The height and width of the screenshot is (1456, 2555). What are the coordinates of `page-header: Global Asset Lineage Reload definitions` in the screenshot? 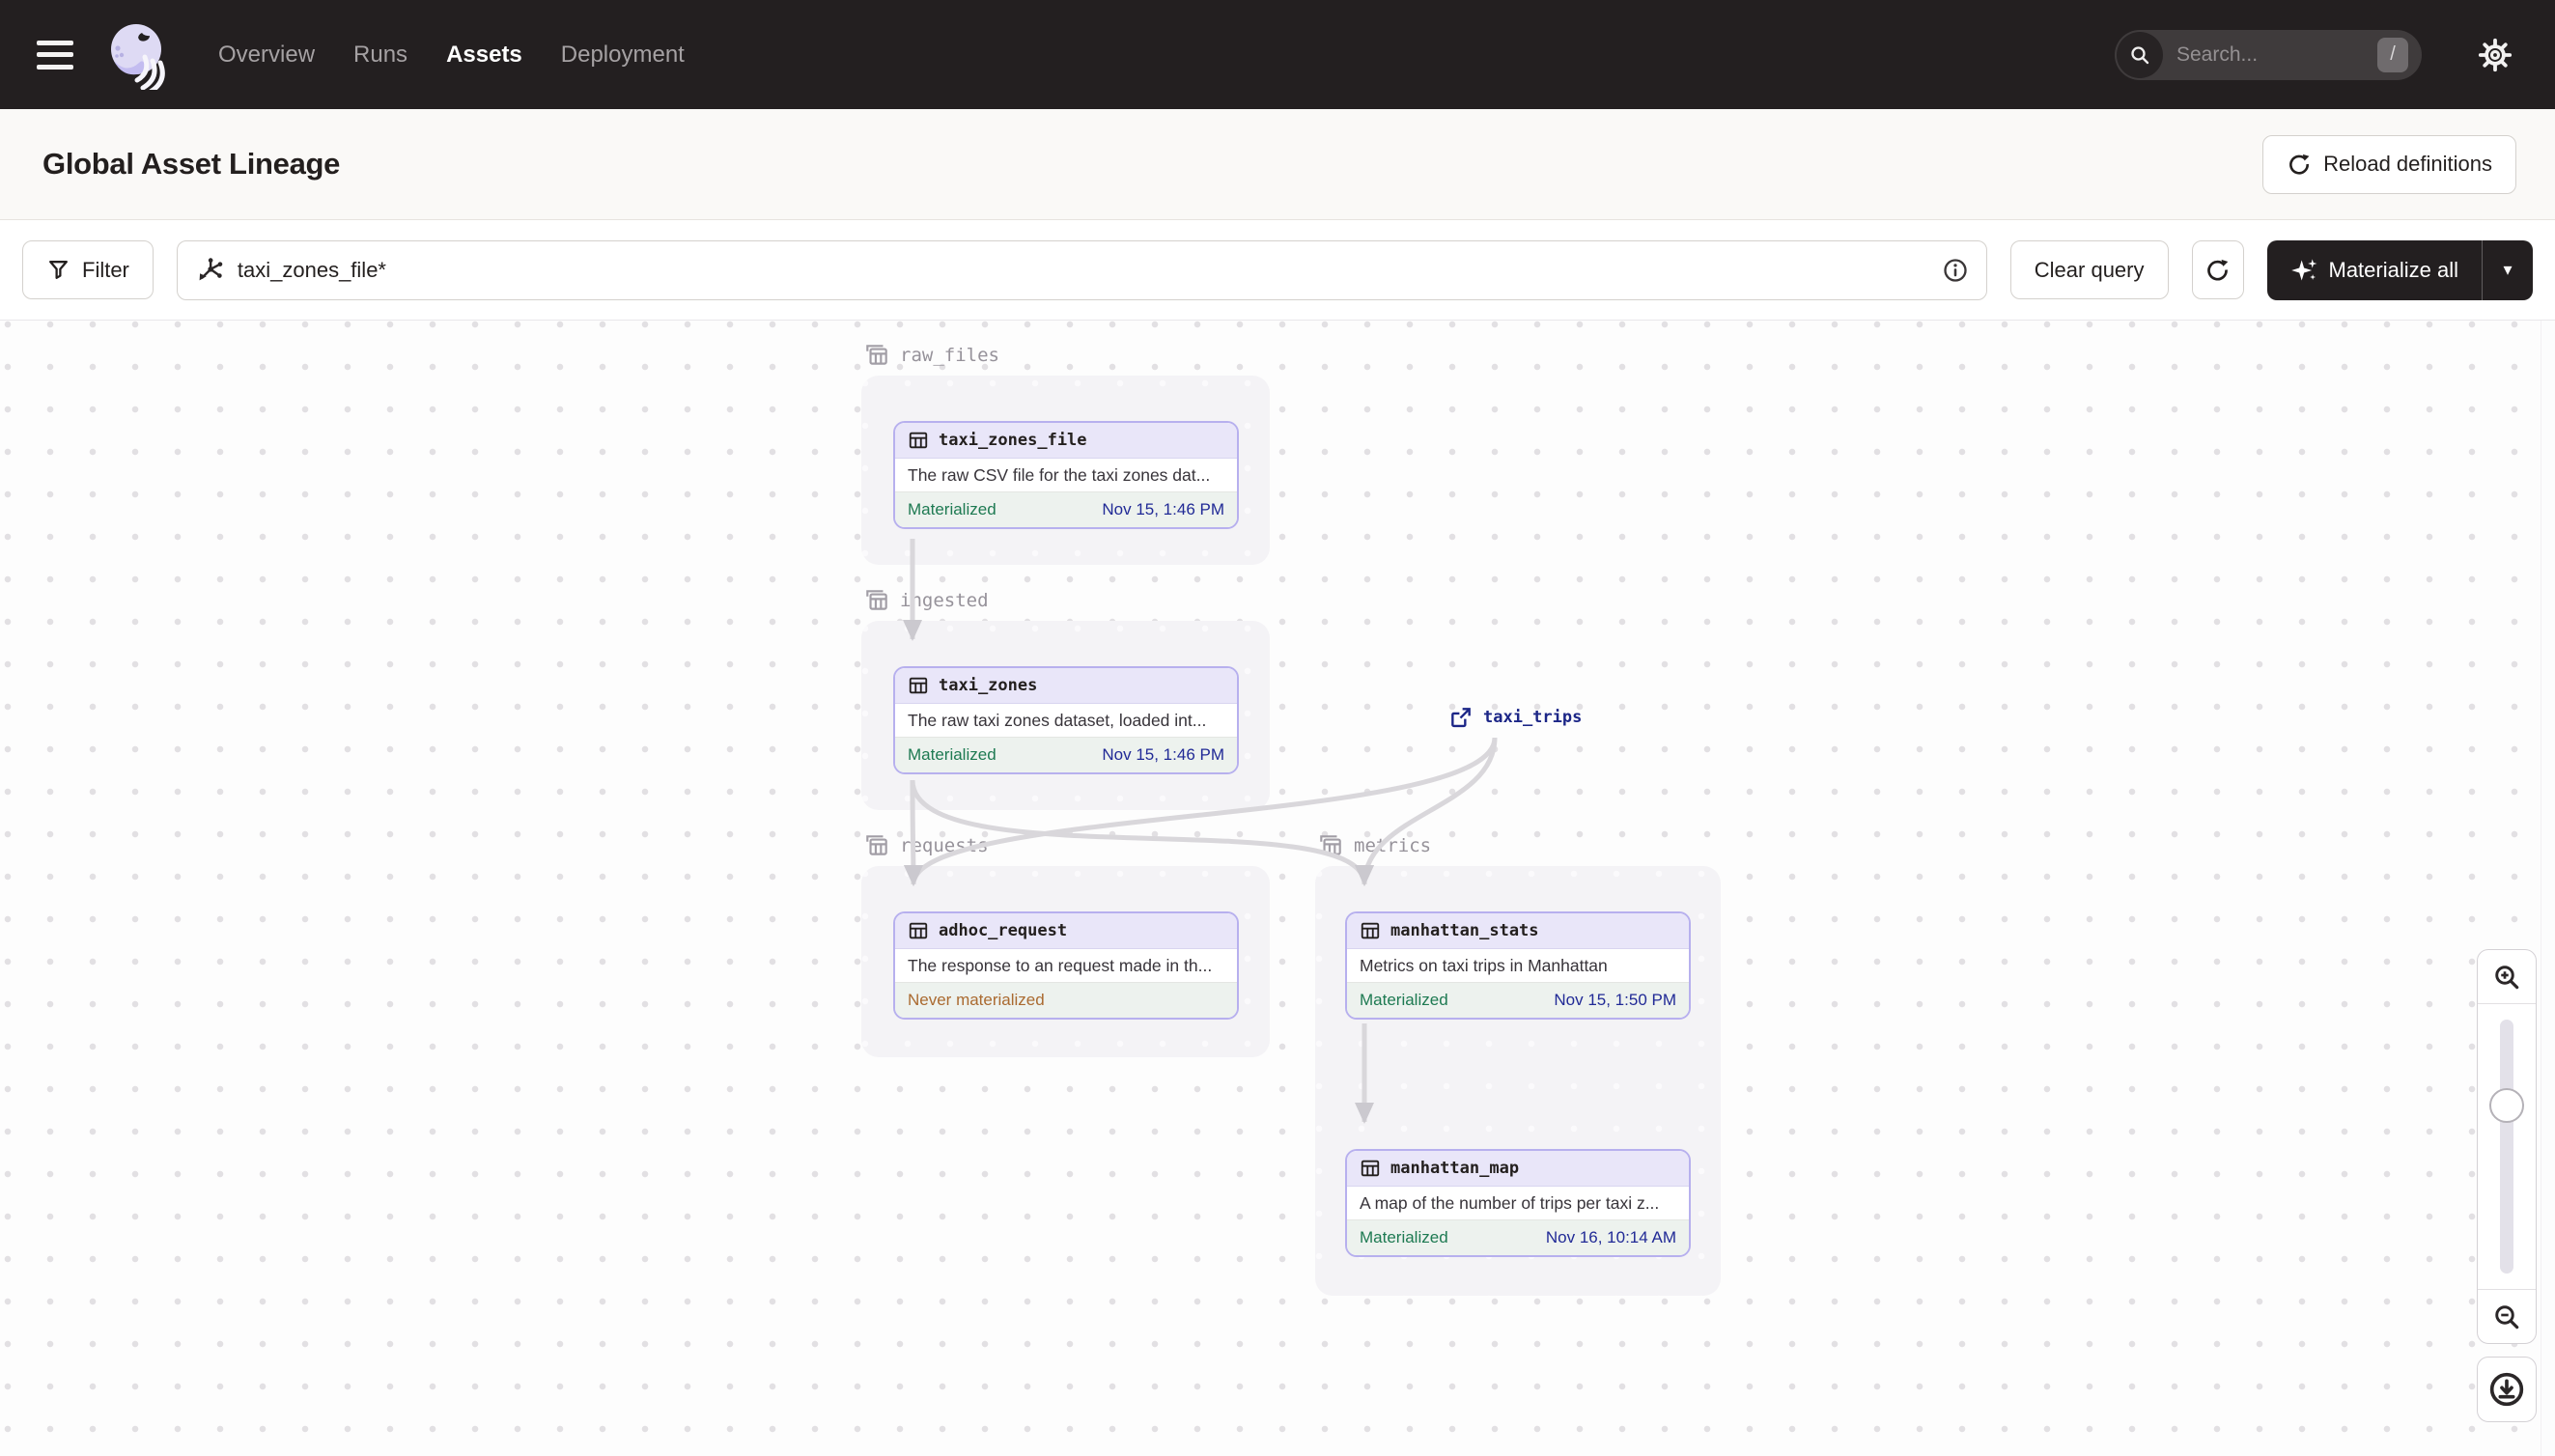 It's located at (1277, 165).